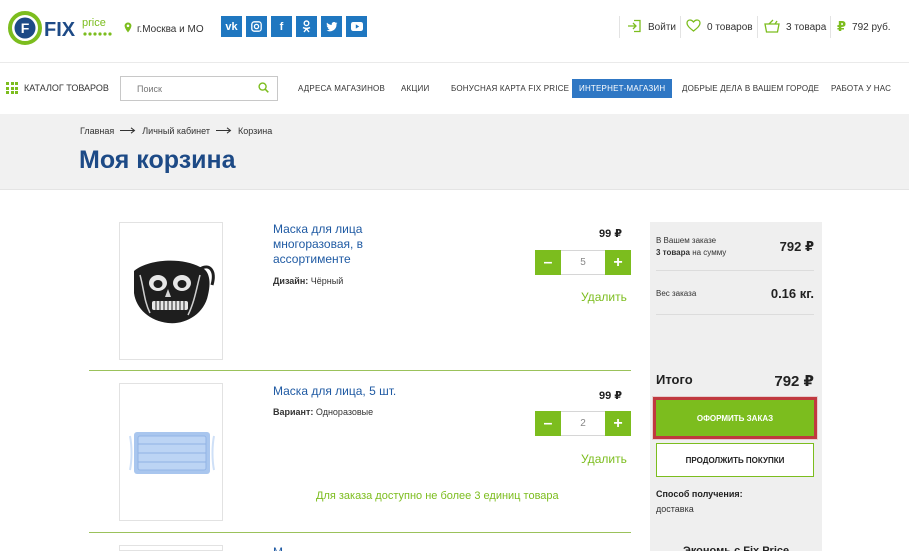 This screenshot has height=551, width=909. What do you see at coordinates (454, 62) in the screenshot?
I see `header-divider` at bounding box center [454, 62].